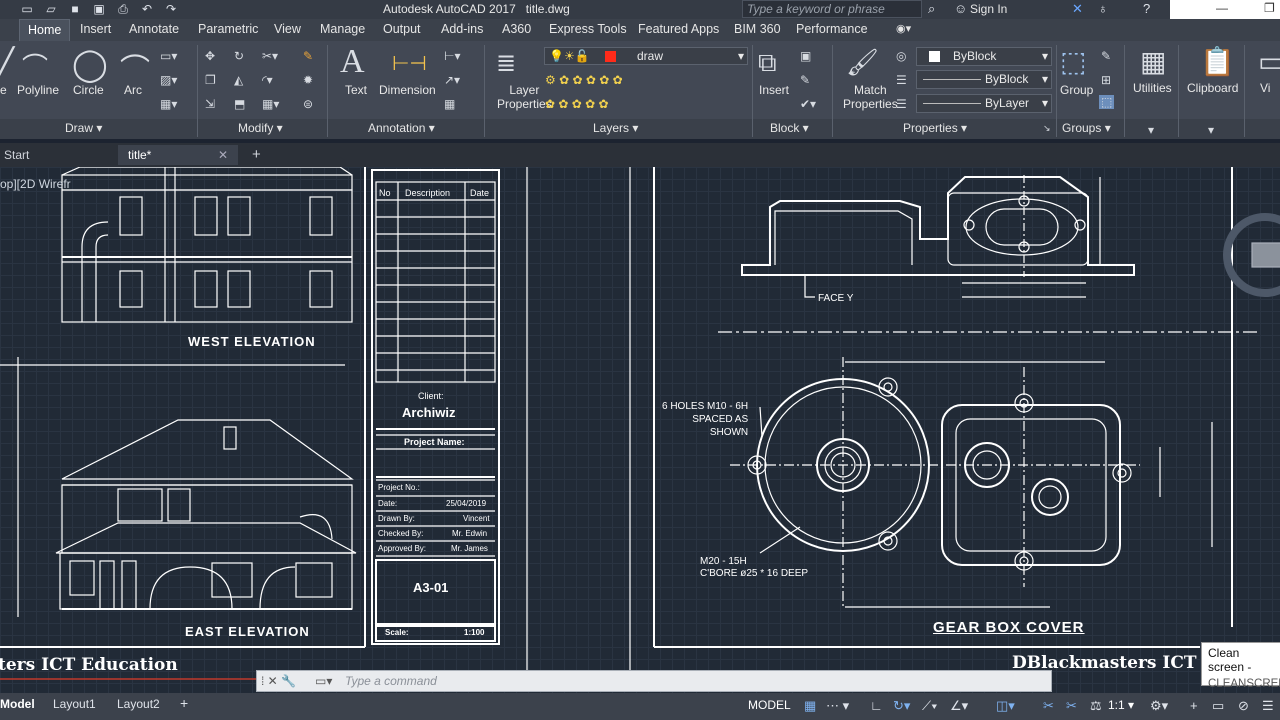 This screenshot has width=1280, height=720. What do you see at coordinates (278, 681) in the screenshot?
I see `drag-handle-icon: ⁞ ✕ 🔧` at bounding box center [278, 681].